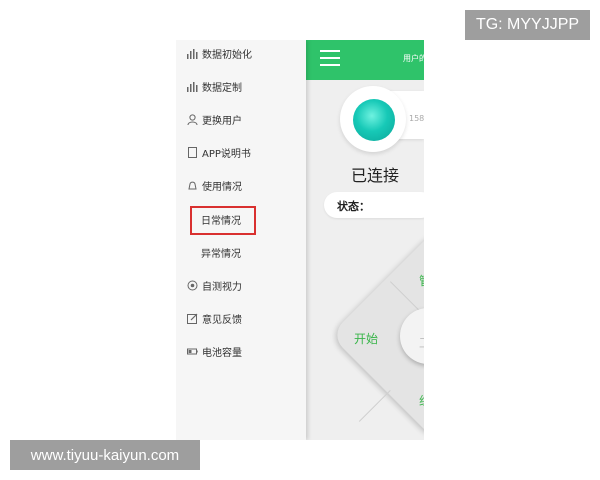 This screenshot has width=600, height=480. What do you see at coordinates (374, 406) in the screenshot?
I see `pad-divider` at bounding box center [374, 406].